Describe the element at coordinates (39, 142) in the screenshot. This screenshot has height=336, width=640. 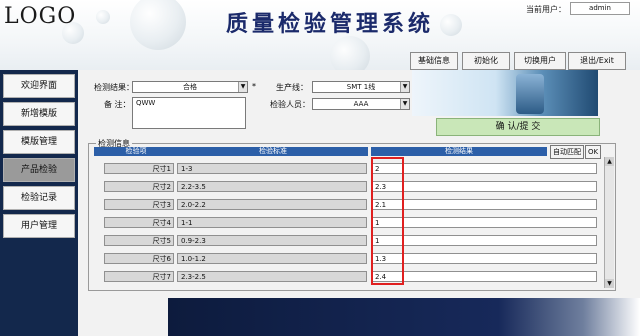
I see `sidebar-item-template-management: 模版管理` at that location.